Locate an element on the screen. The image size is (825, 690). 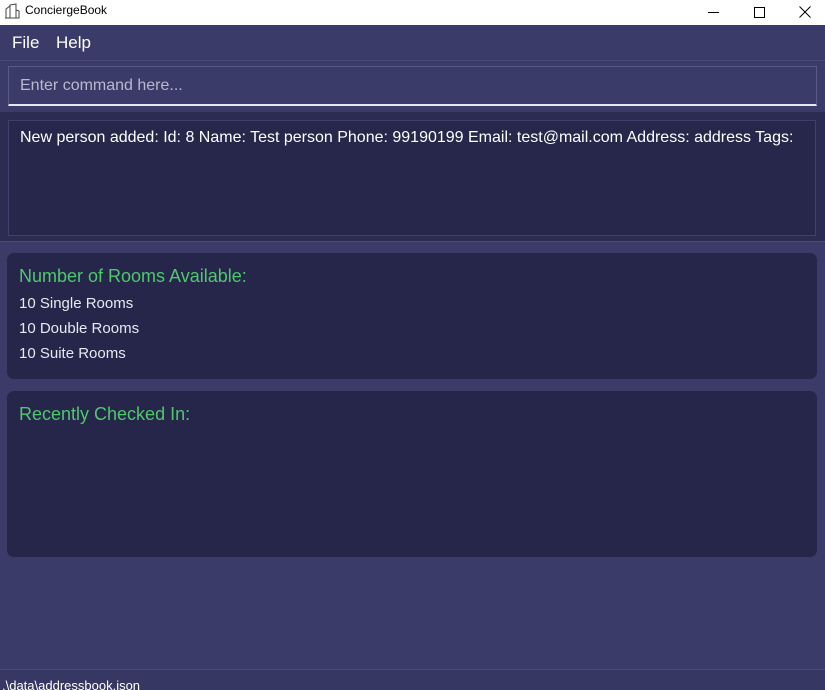
rooms-available-heading: Number of Rooms Available: is located at coordinates (133, 276).